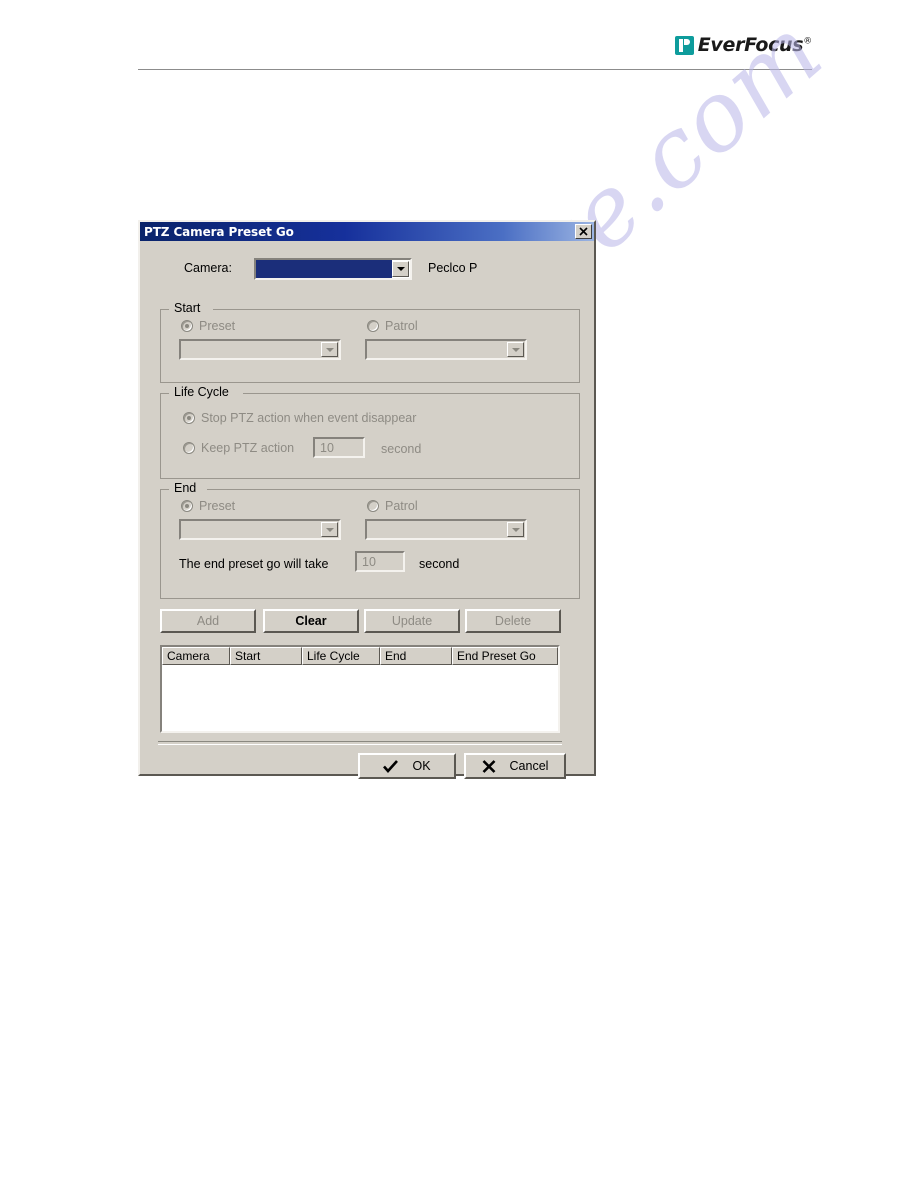 This screenshot has width=918, height=1188. Describe the element at coordinates (439, 564) in the screenshot. I see `end-second-unit: second` at that location.